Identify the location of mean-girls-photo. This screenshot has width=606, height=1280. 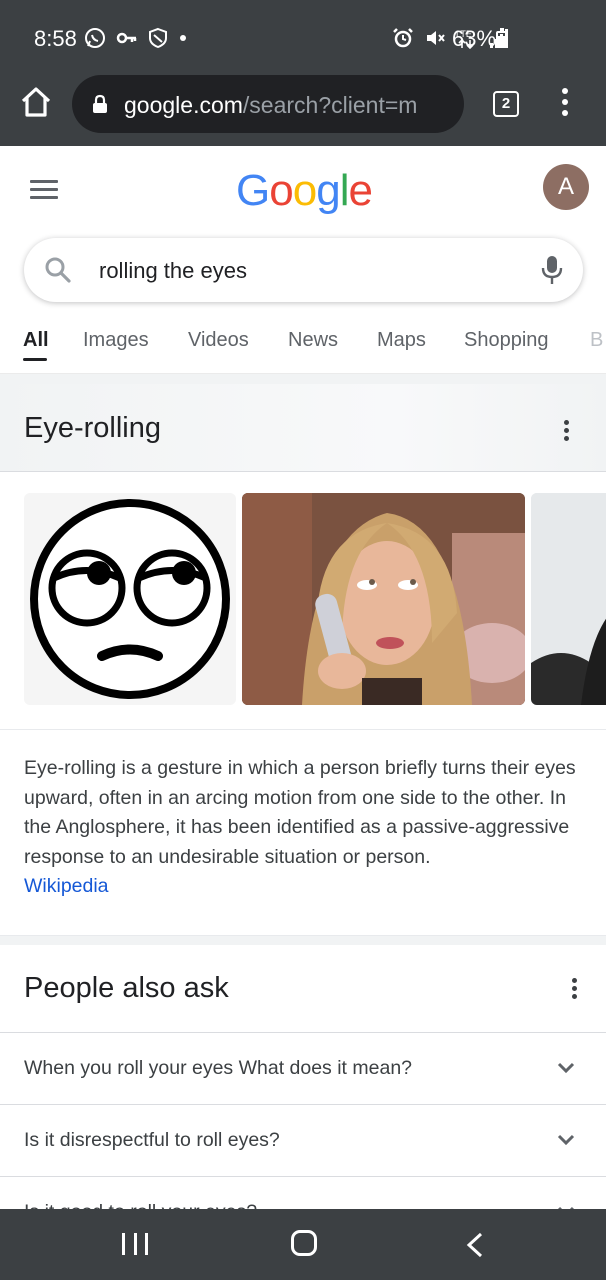
(383, 599).